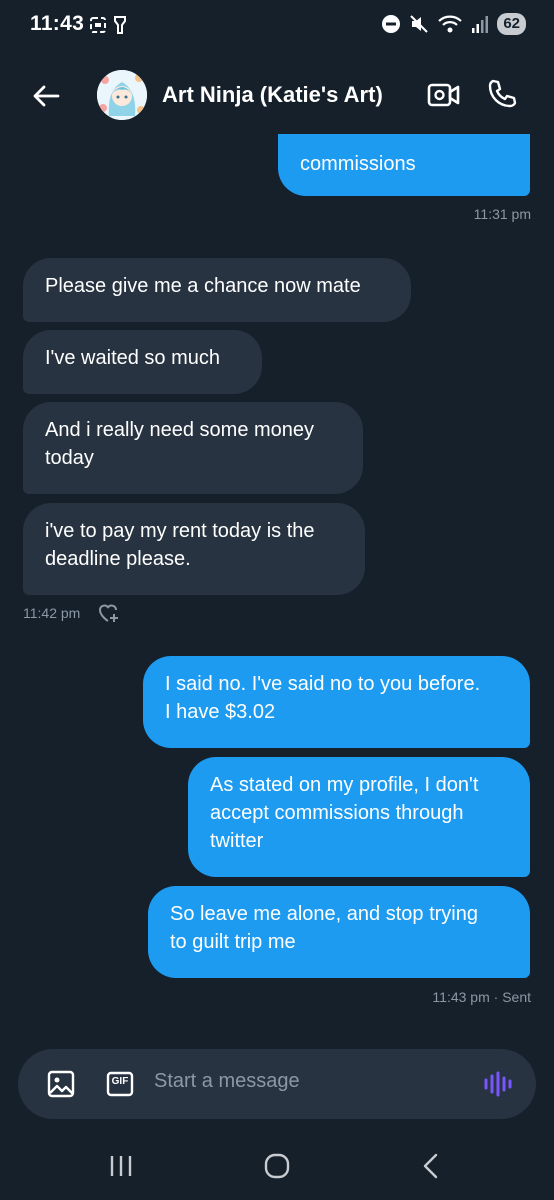  Describe the element at coordinates (502, 214) in the screenshot. I see `message-timestamp: 11:31 pm` at that location.